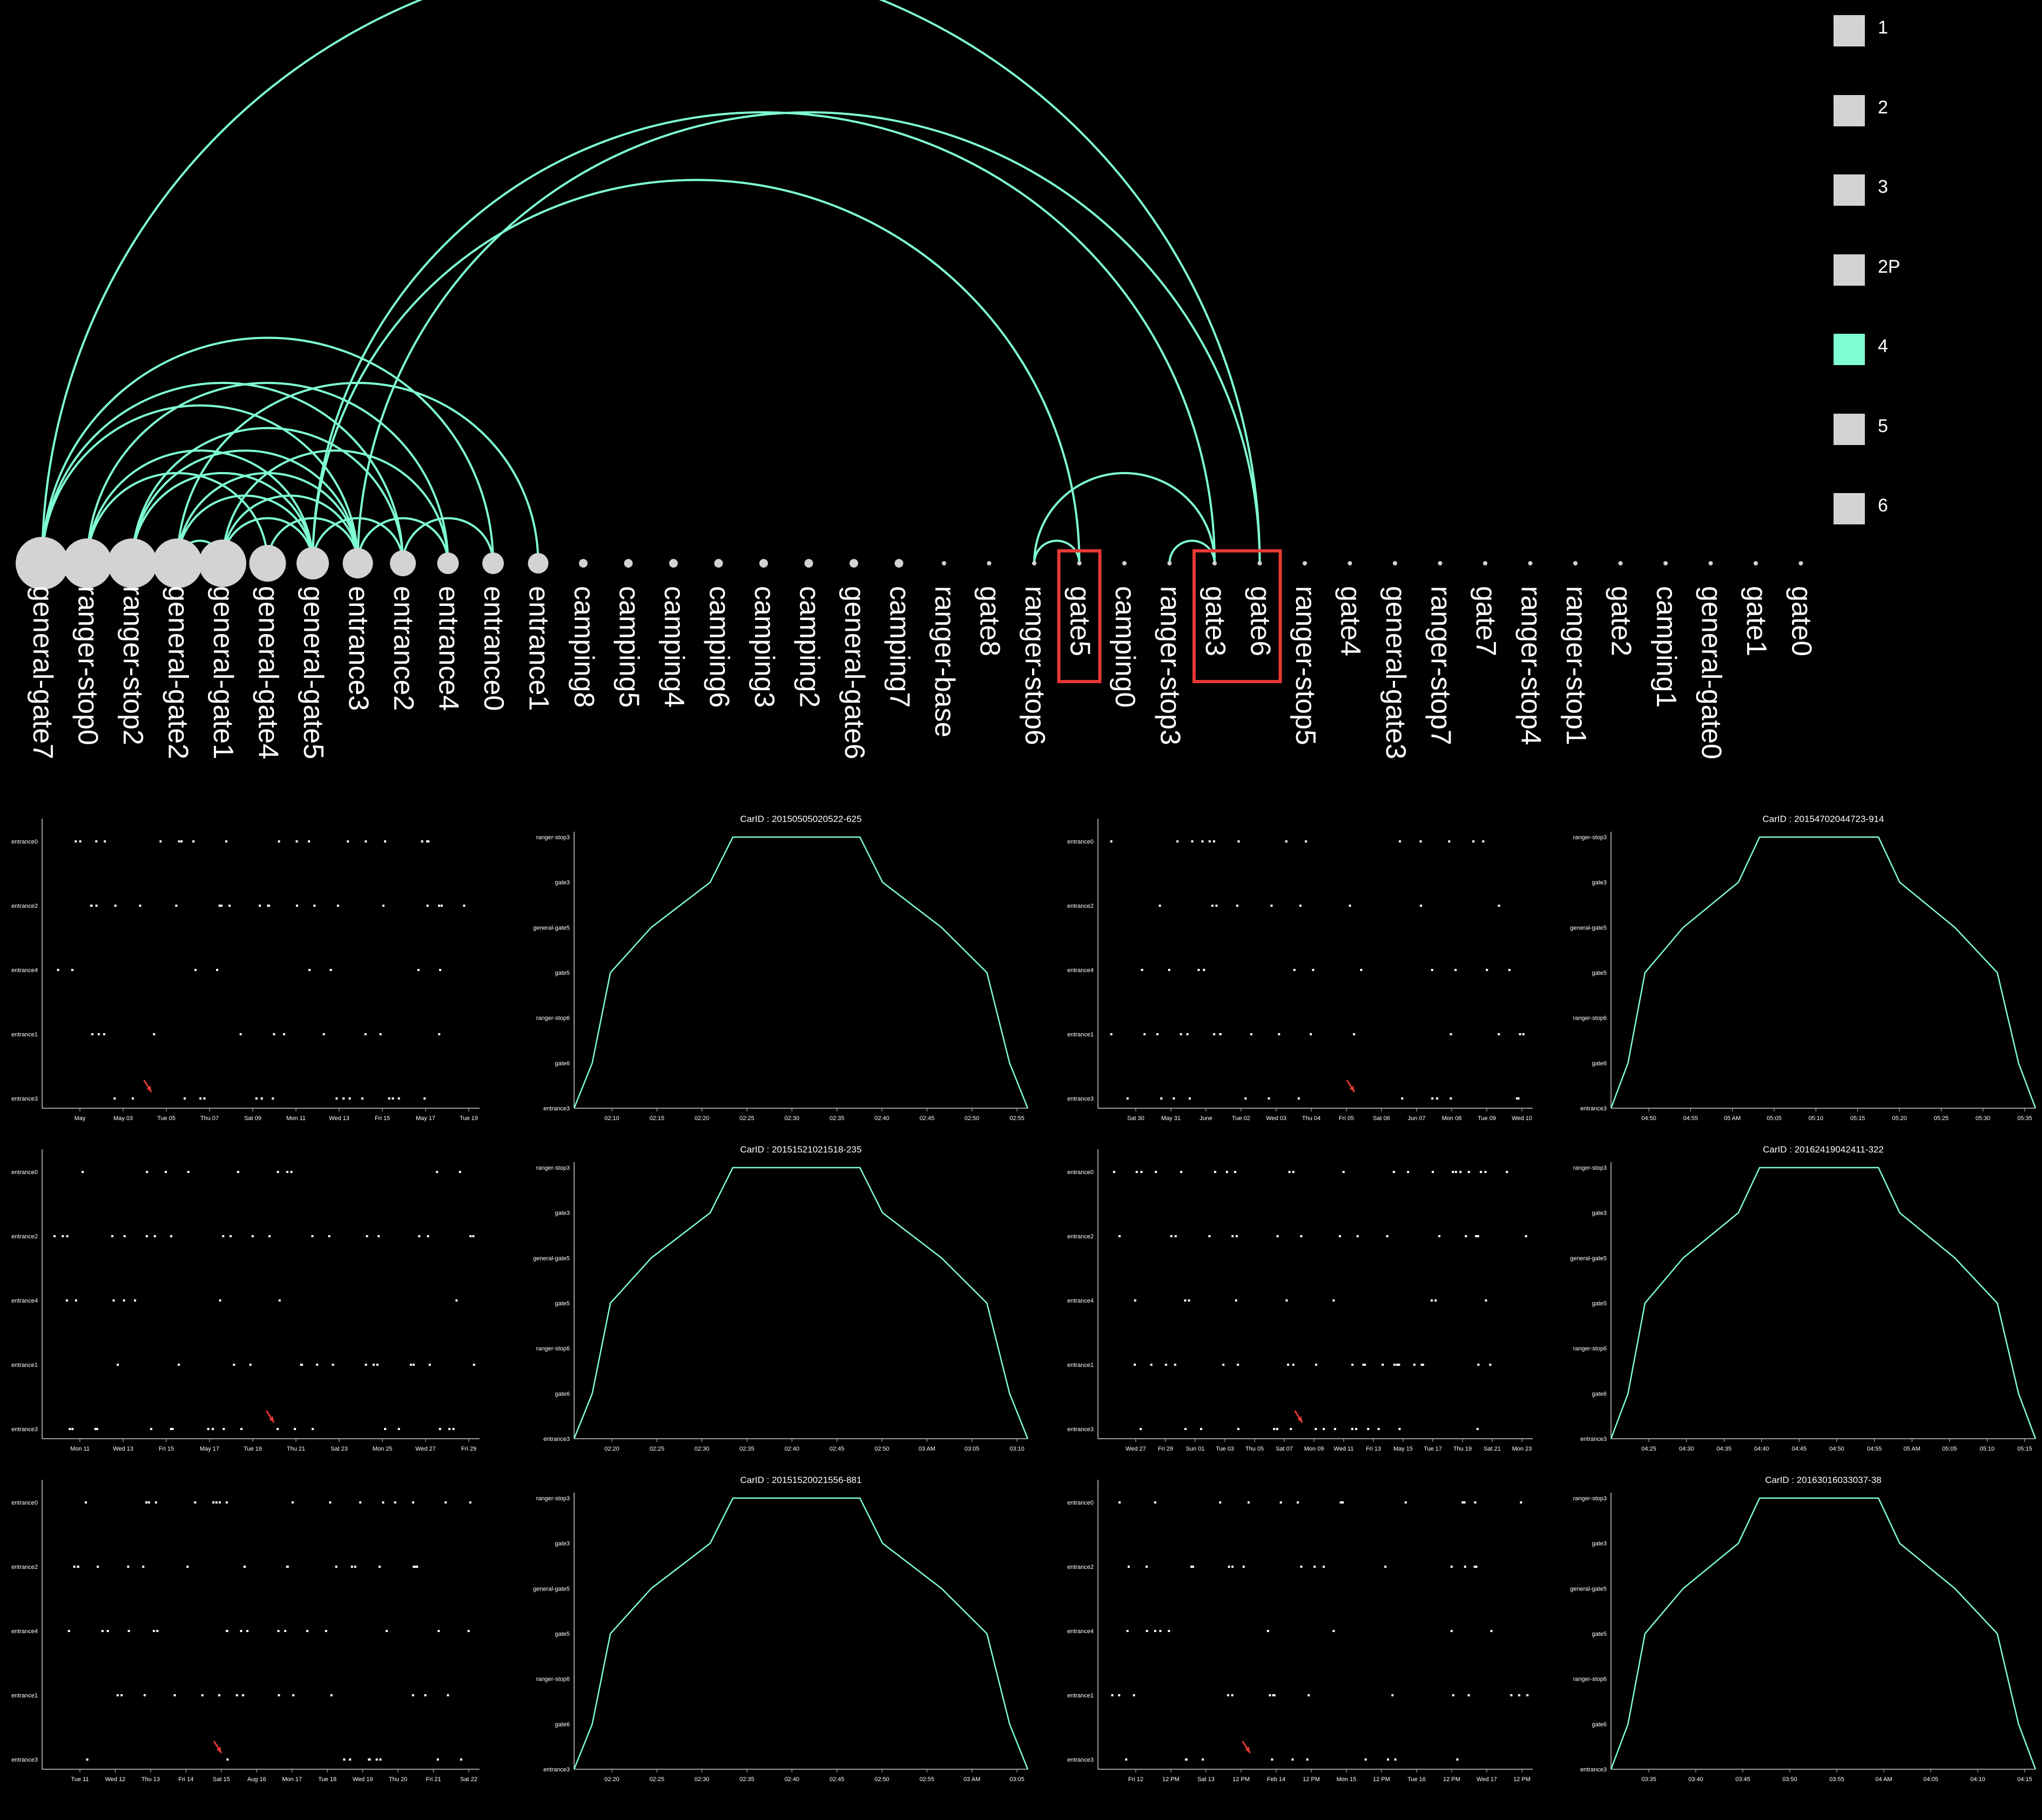 Image resolution: width=2042 pixels, height=1820 pixels. Describe the element at coordinates (801, 972) in the screenshot. I see `car-path-line` at that location.